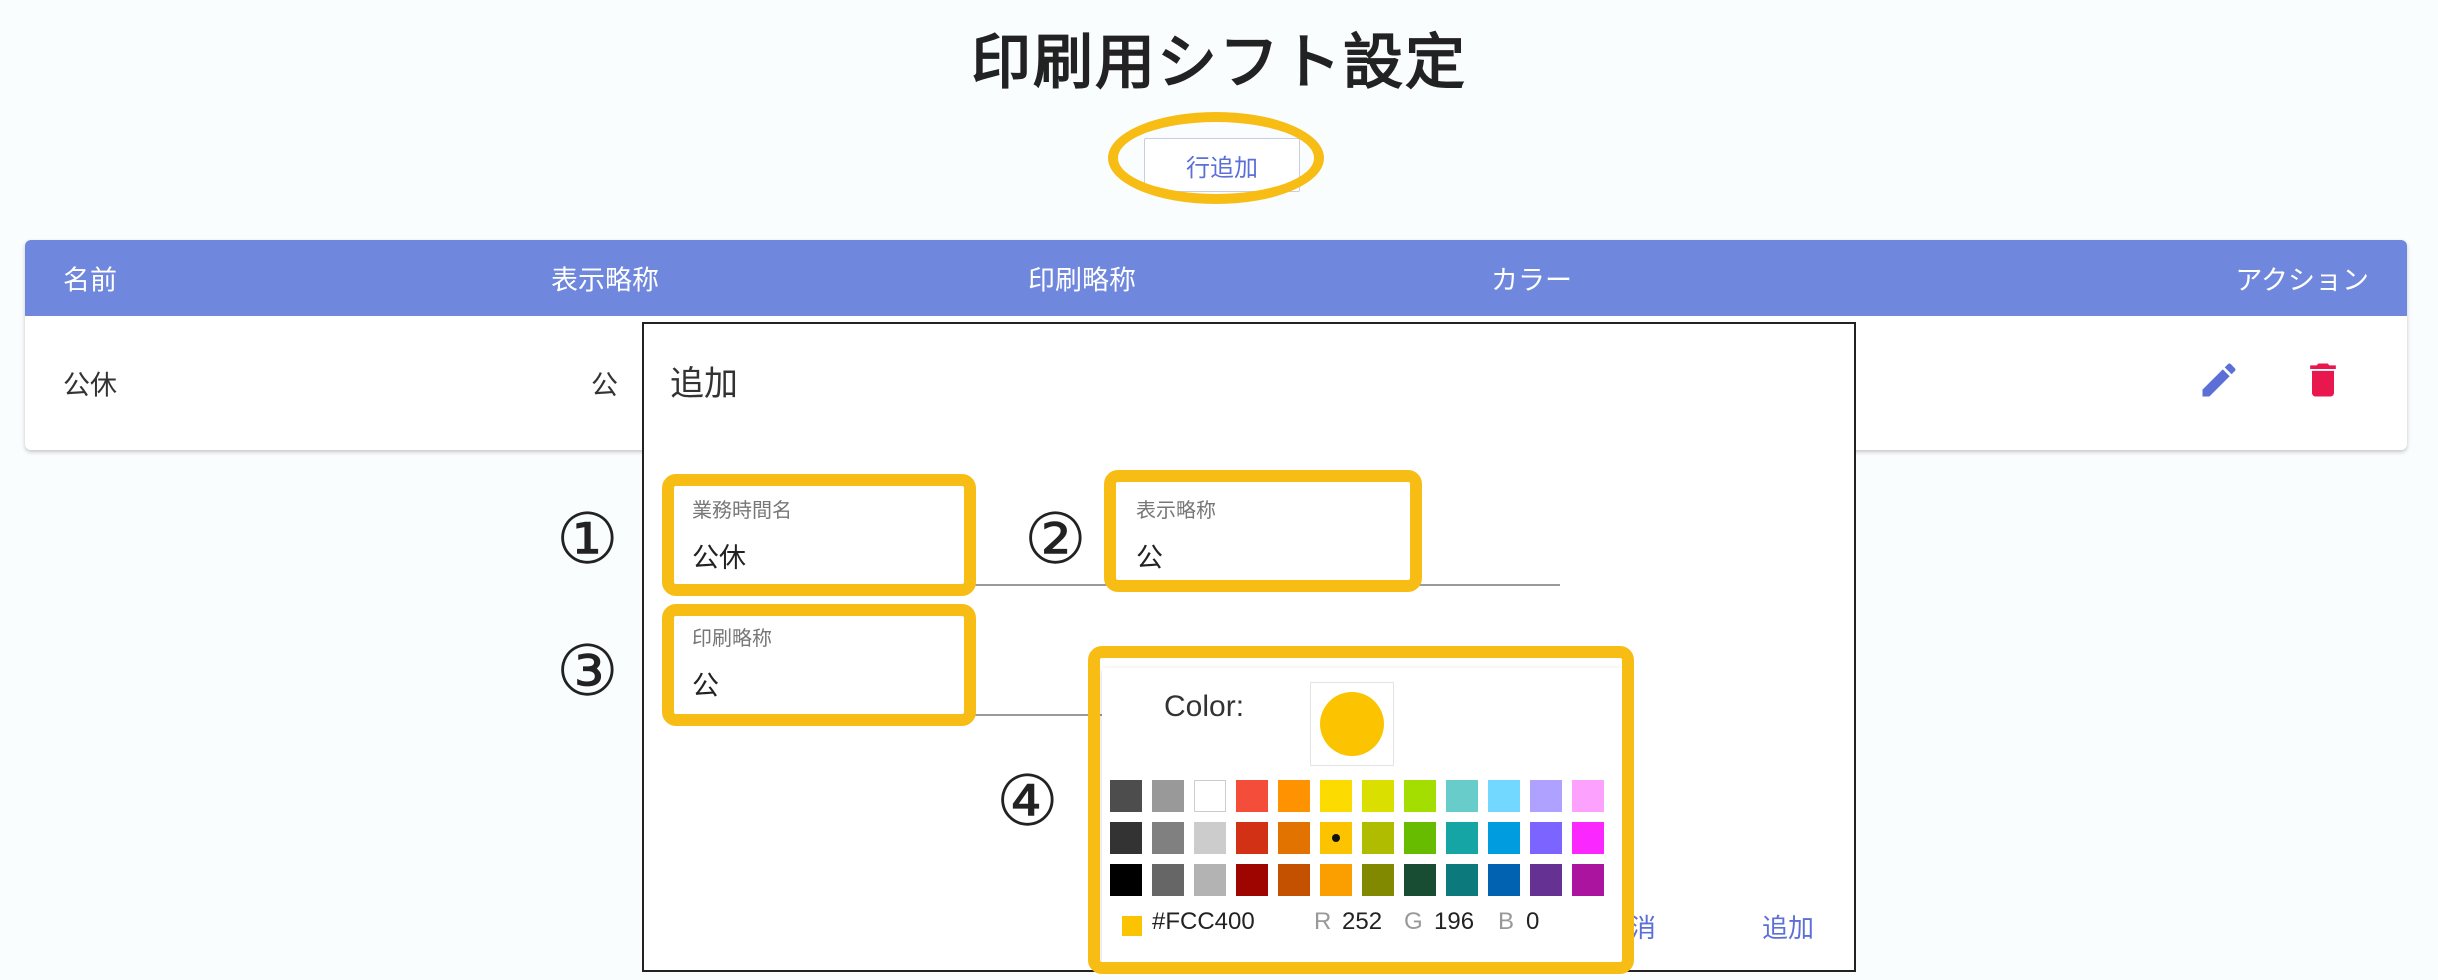  Describe the element at coordinates (587, 671) in the screenshot. I see `annotation-number-3: ③` at that location.